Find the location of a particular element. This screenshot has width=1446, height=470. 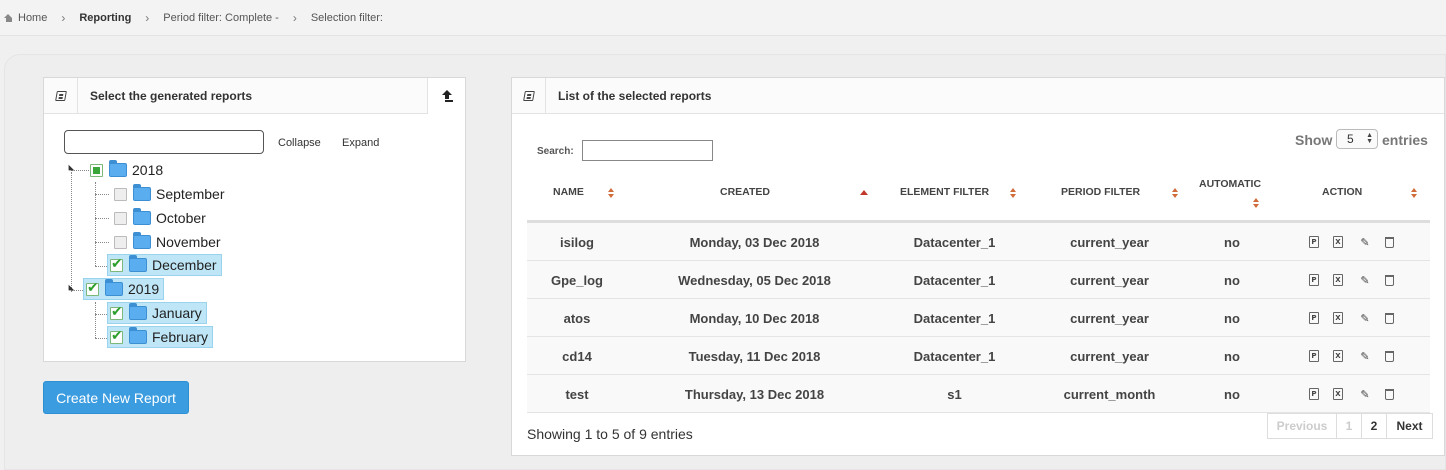

sort-ascending-icon is located at coordinates (864, 192).